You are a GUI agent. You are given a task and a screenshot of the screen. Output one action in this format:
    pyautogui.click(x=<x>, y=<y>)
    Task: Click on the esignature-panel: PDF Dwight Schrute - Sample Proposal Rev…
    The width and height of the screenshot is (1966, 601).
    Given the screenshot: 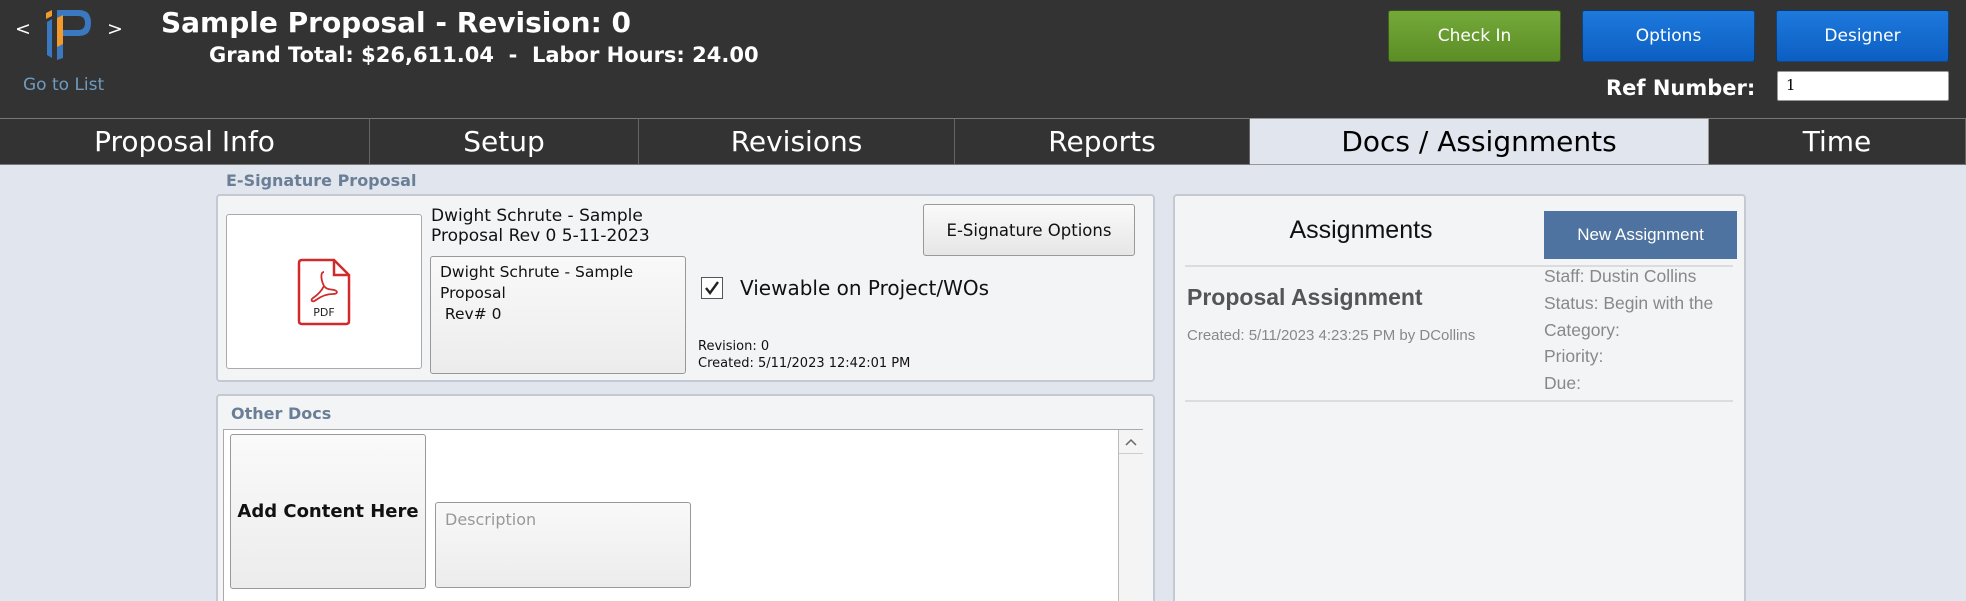 What is the action you would take?
    pyautogui.click(x=685, y=288)
    